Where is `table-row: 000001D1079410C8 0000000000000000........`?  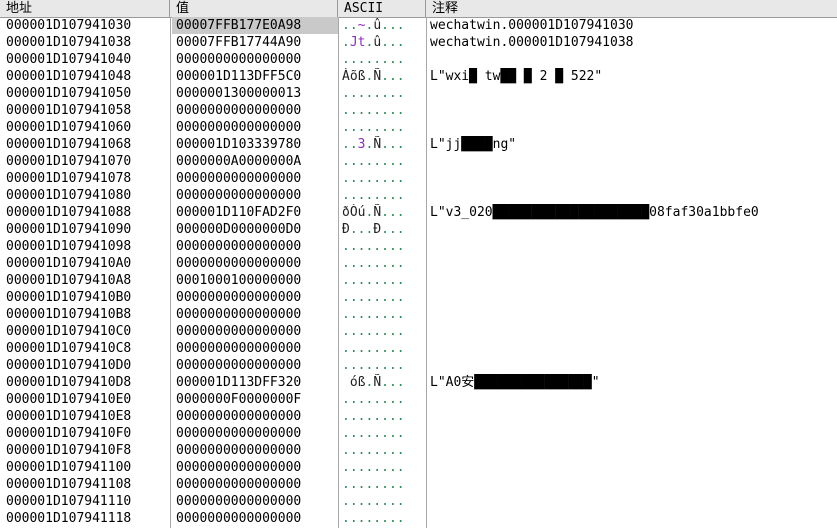 table-row: 000001D1079410C8 0000000000000000........ is located at coordinates (418, 348).